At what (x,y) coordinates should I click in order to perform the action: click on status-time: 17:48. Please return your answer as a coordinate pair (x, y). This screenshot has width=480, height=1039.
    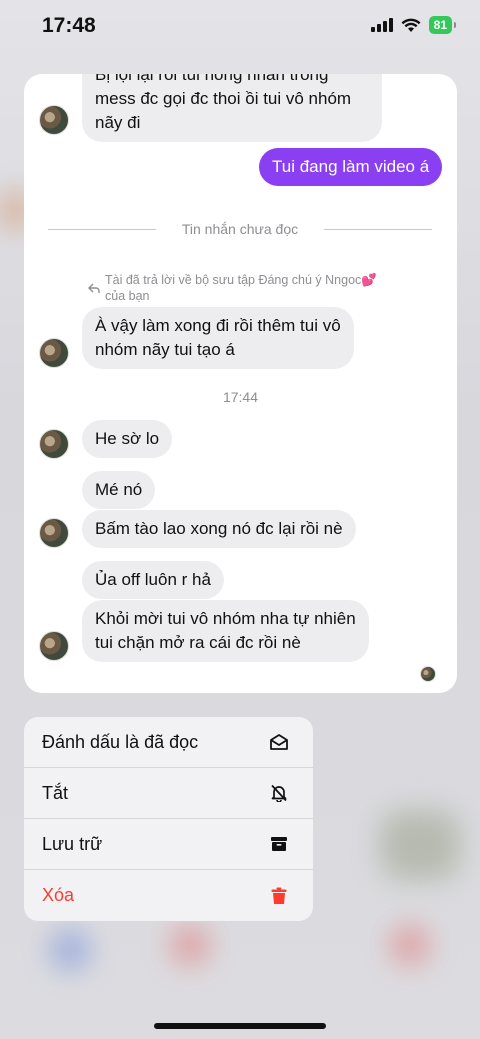
    Looking at the image, I should click on (69, 25).